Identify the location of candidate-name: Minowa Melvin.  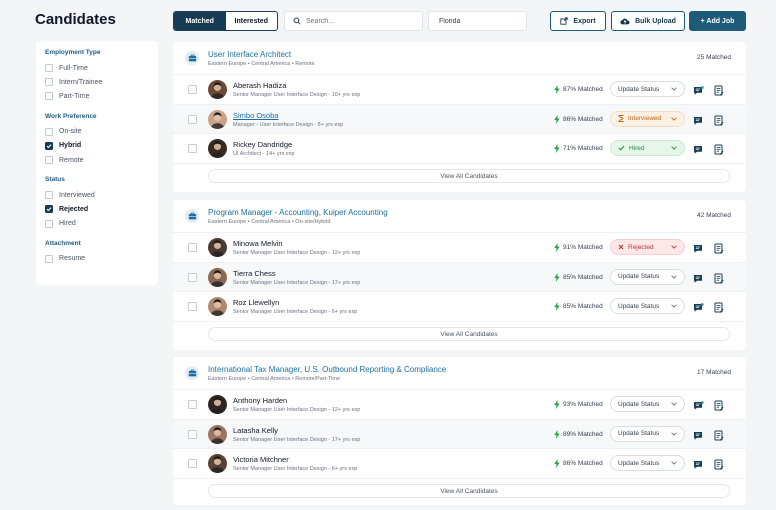
(258, 243).